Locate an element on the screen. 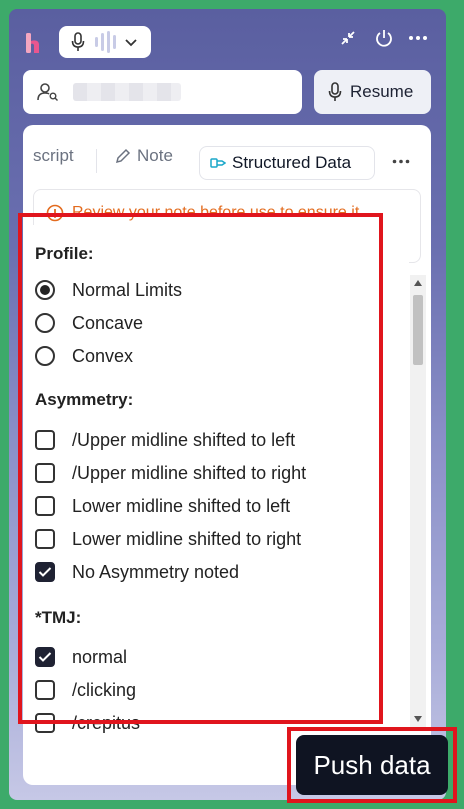 Image resolution: width=464 pixels, height=809 pixels. tab-structured-data: Structured Data is located at coordinates (287, 163).